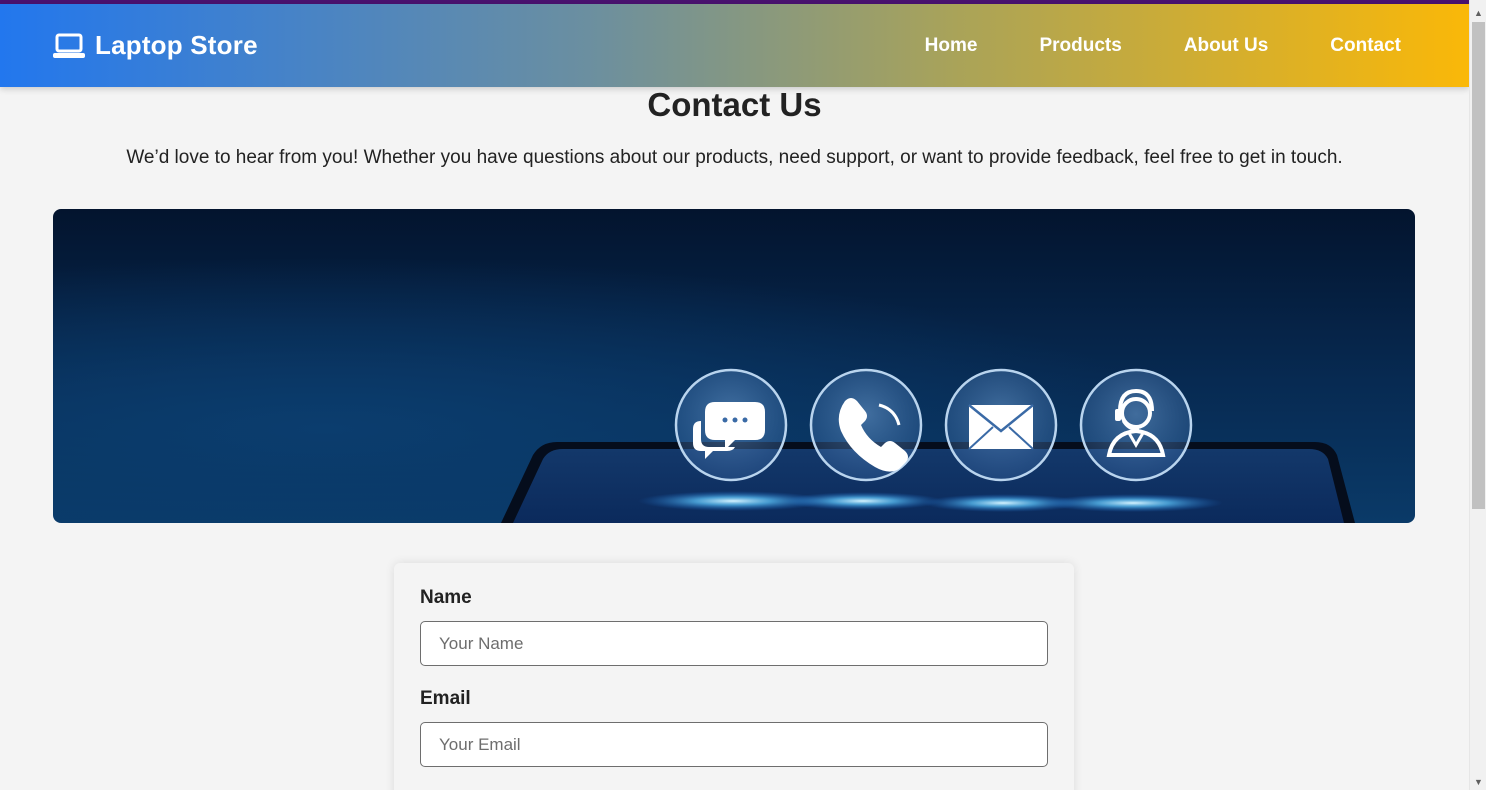  What do you see at coordinates (1478, 781) in the screenshot?
I see `scroll-down-arrow-icon: ▼` at bounding box center [1478, 781].